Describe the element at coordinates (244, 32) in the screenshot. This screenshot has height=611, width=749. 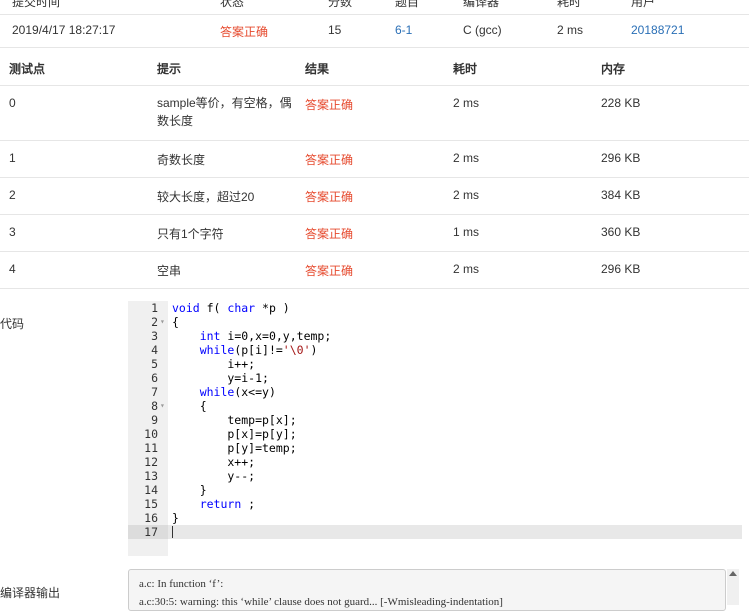
I see `status-badge: 答案正确` at that location.